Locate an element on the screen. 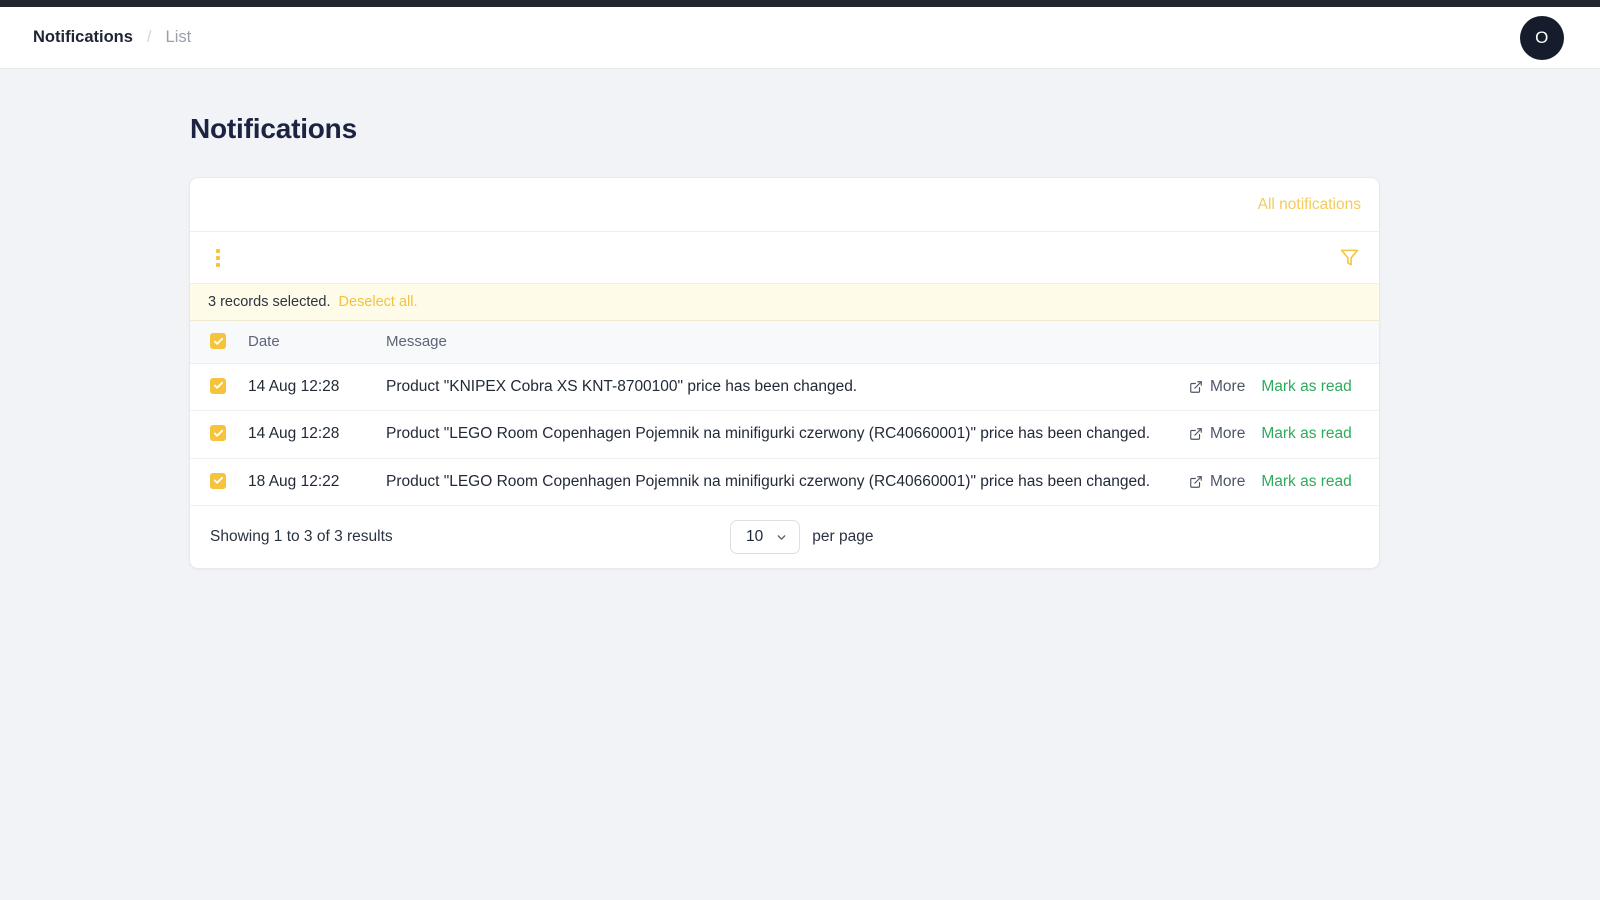 The image size is (1600, 900). selection-count-text: 3 records selected. is located at coordinates (269, 302).